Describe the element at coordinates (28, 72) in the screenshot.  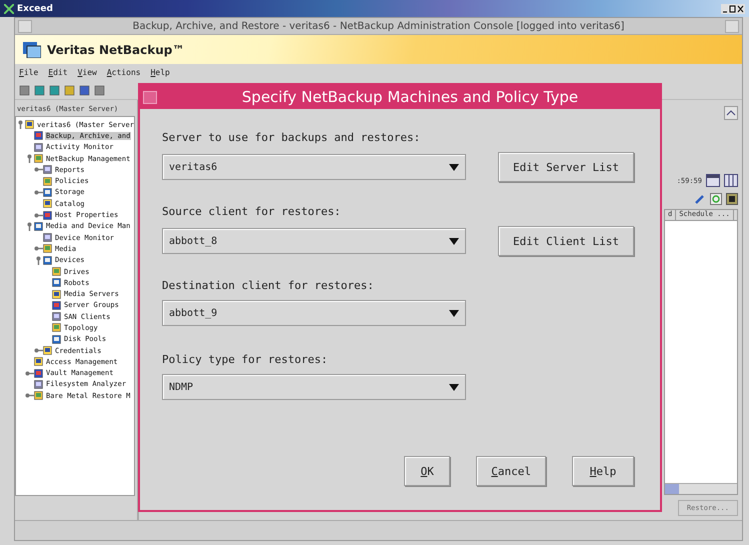
I see `menu-item: File` at that location.